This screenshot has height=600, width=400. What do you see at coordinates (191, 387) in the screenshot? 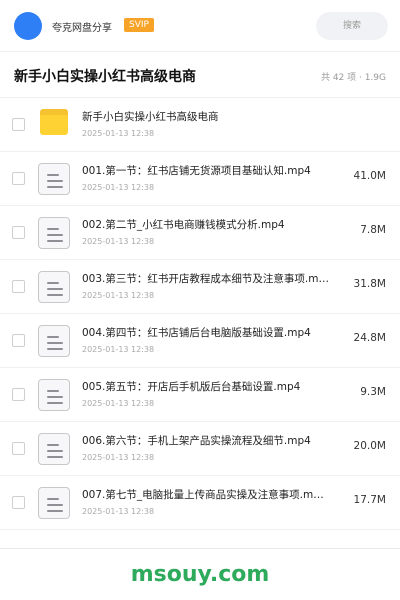
I see `file-name: 005.第五节：开店后手机版后台基础设置.mp4` at bounding box center [191, 387].